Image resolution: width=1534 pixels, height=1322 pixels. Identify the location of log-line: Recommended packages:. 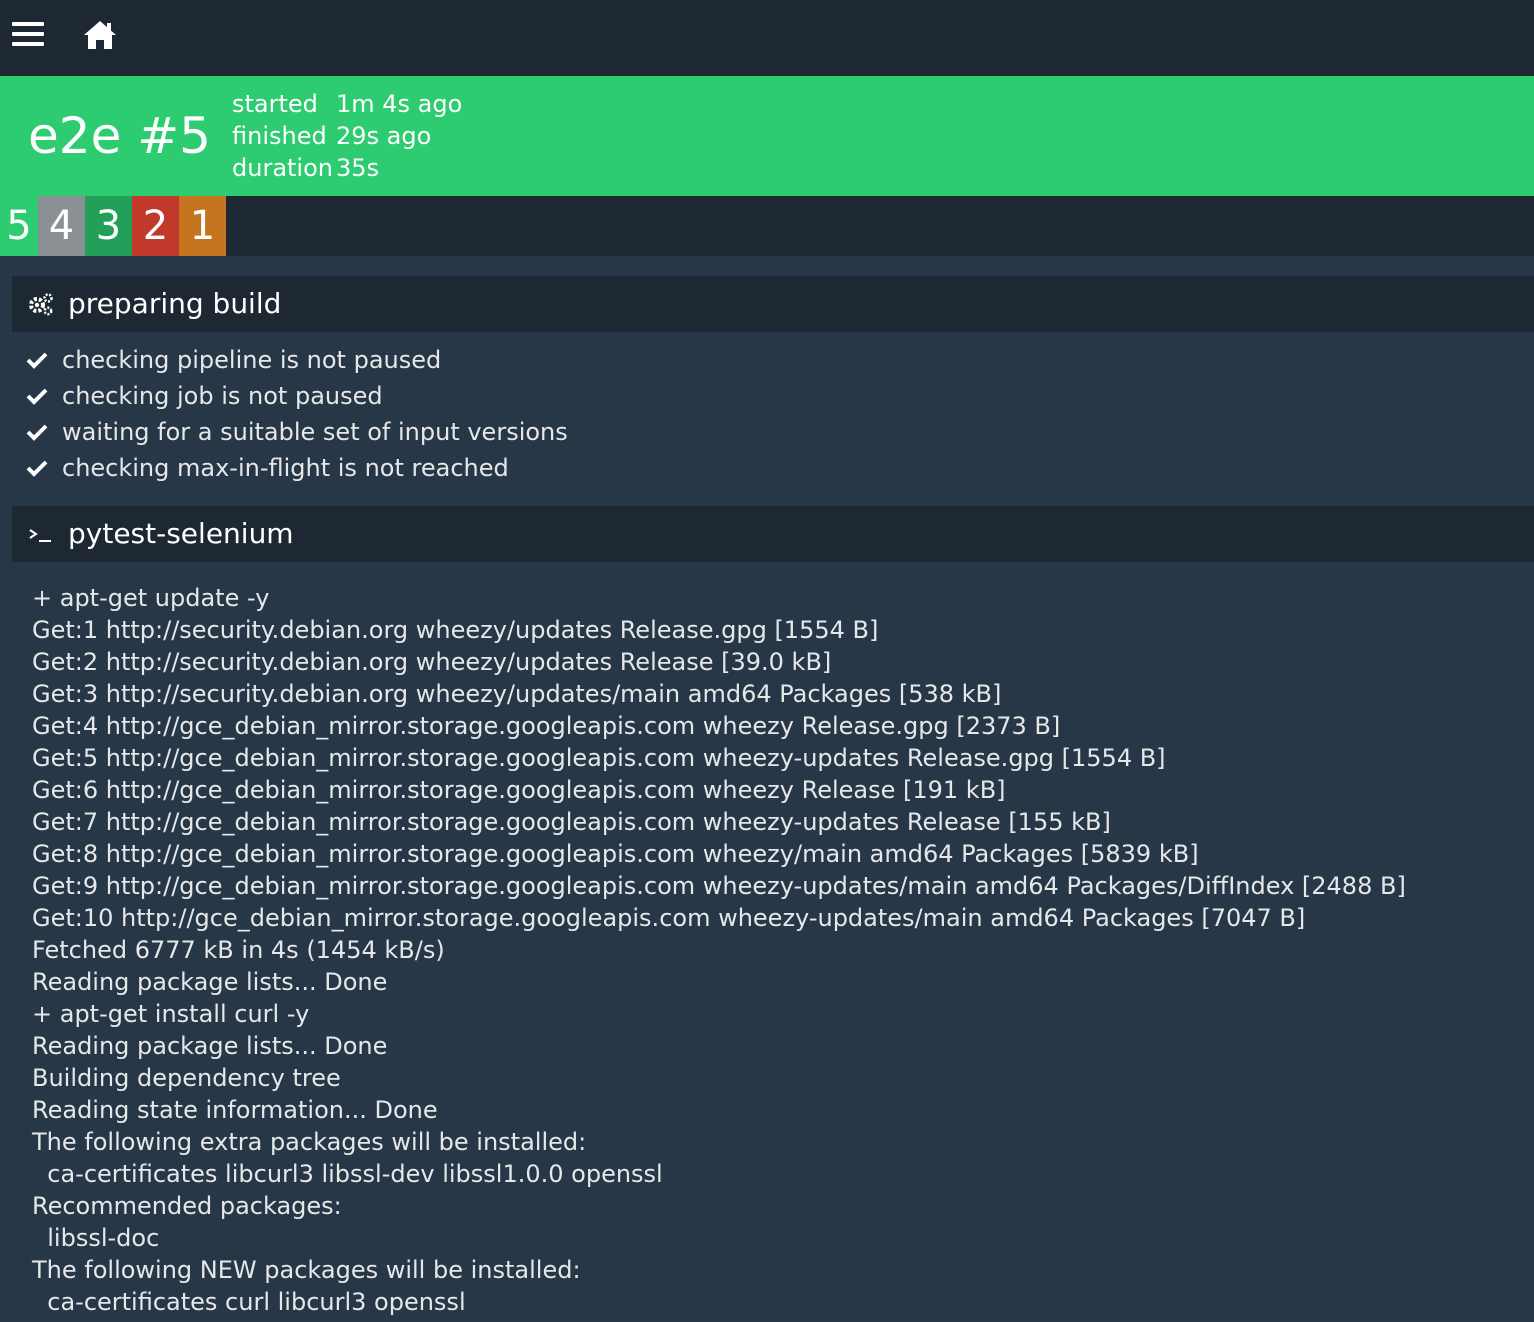
(187, 1206).